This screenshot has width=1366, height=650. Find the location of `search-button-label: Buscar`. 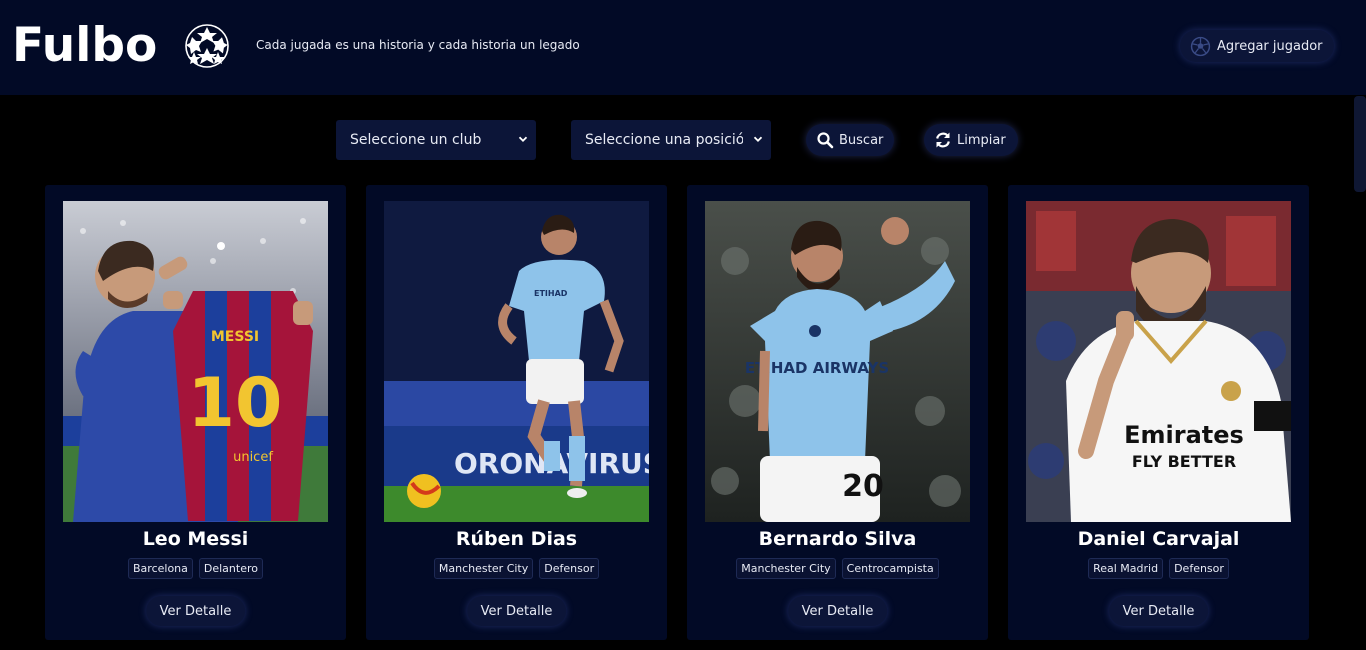

search-button-label: Buscar is located at coordinates (861, 140).